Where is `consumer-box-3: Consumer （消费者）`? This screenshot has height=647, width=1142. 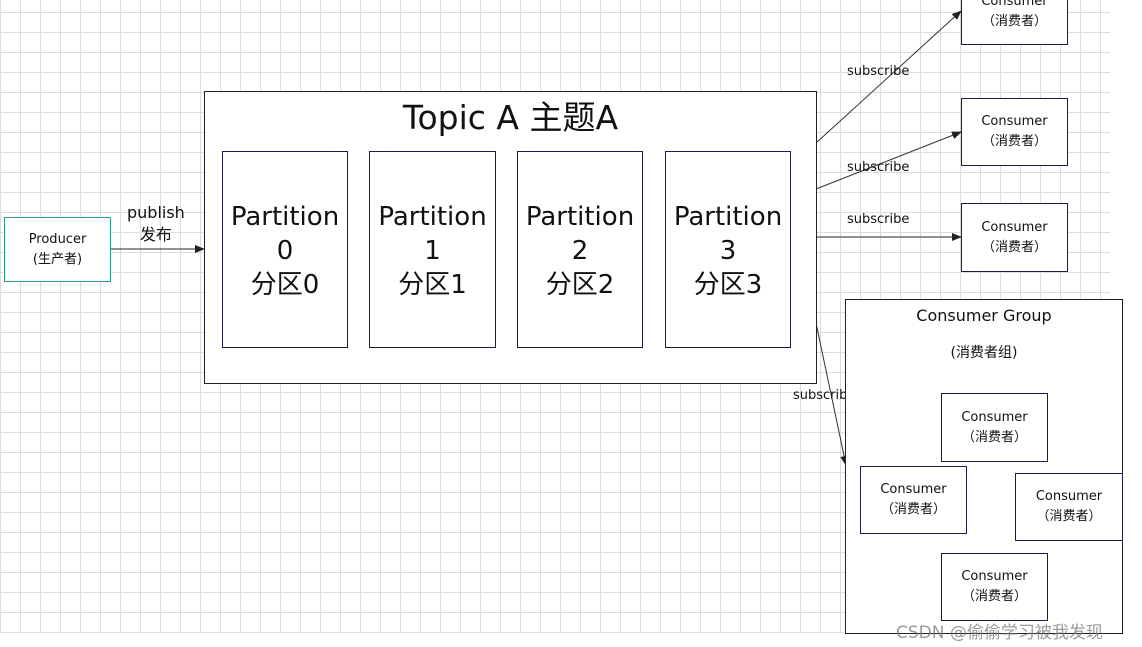 consumer-box-3: Consumer （消费者） is located at coordinates (1014, 237).